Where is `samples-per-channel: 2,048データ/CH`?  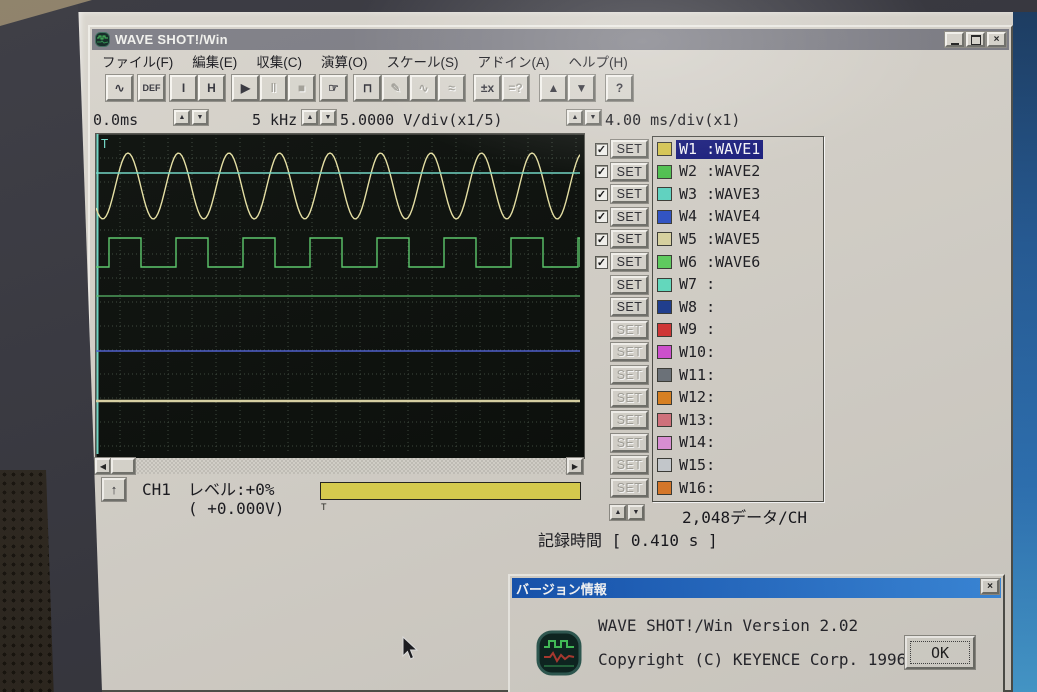
samples-per-channel: 2,048データ/CH is located at coordinates (745, 517).